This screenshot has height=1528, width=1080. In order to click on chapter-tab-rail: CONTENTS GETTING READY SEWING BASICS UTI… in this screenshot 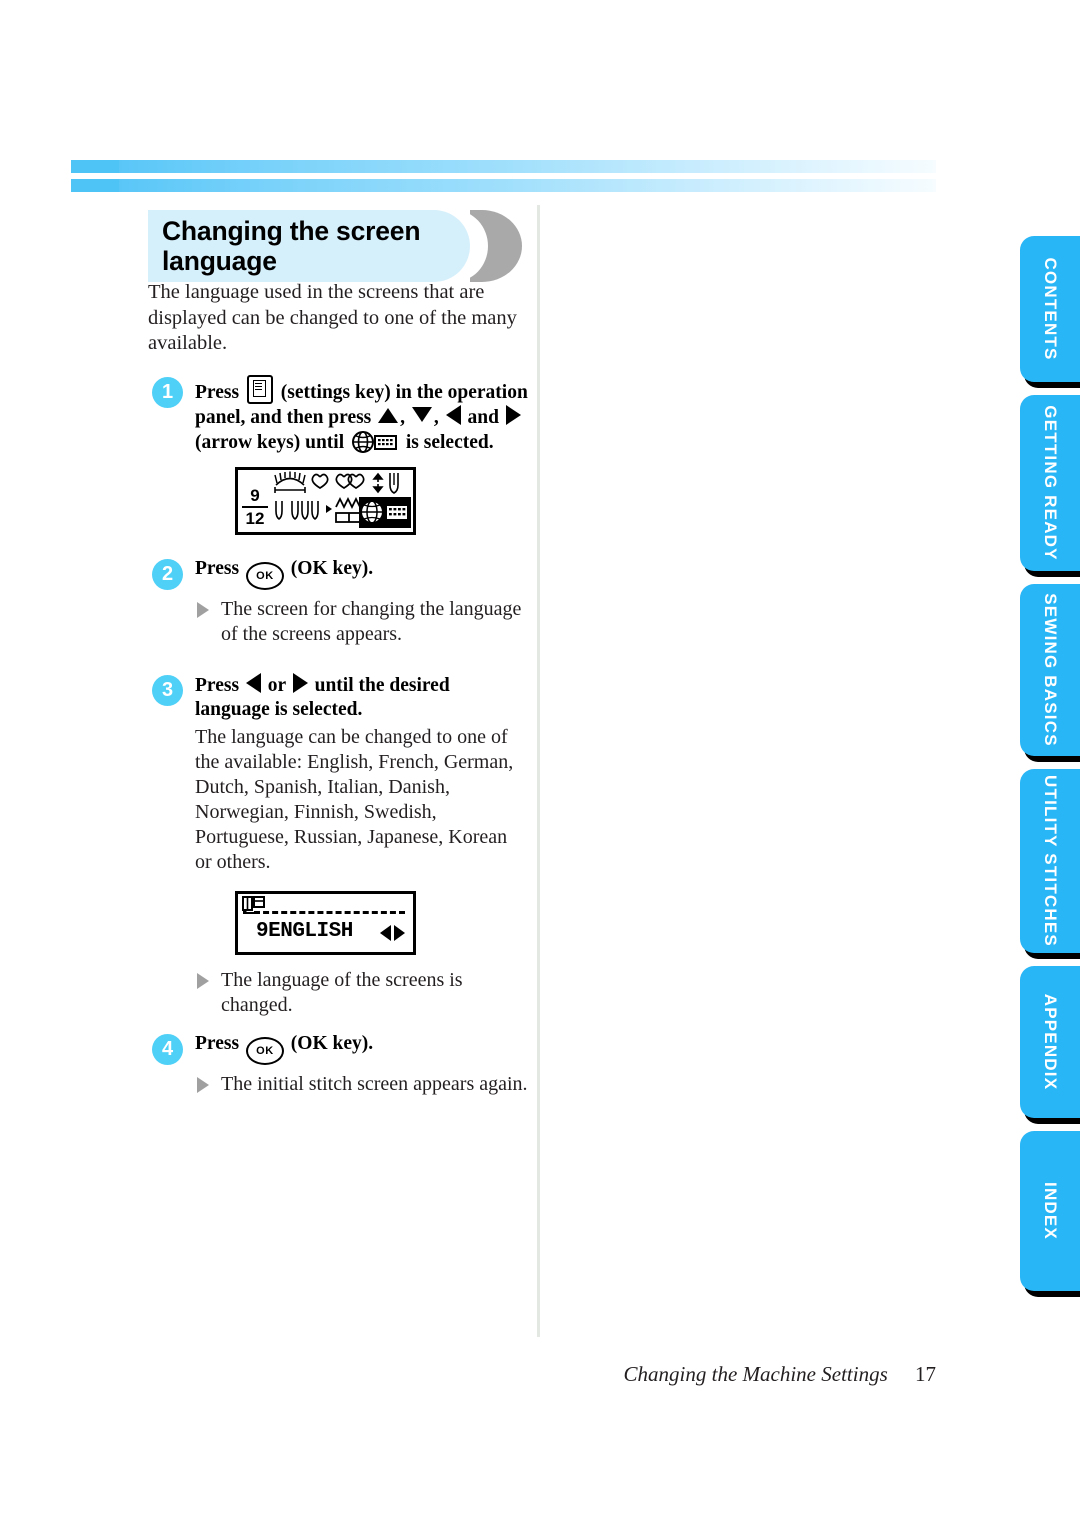, I will do `click(1050, 770)`.